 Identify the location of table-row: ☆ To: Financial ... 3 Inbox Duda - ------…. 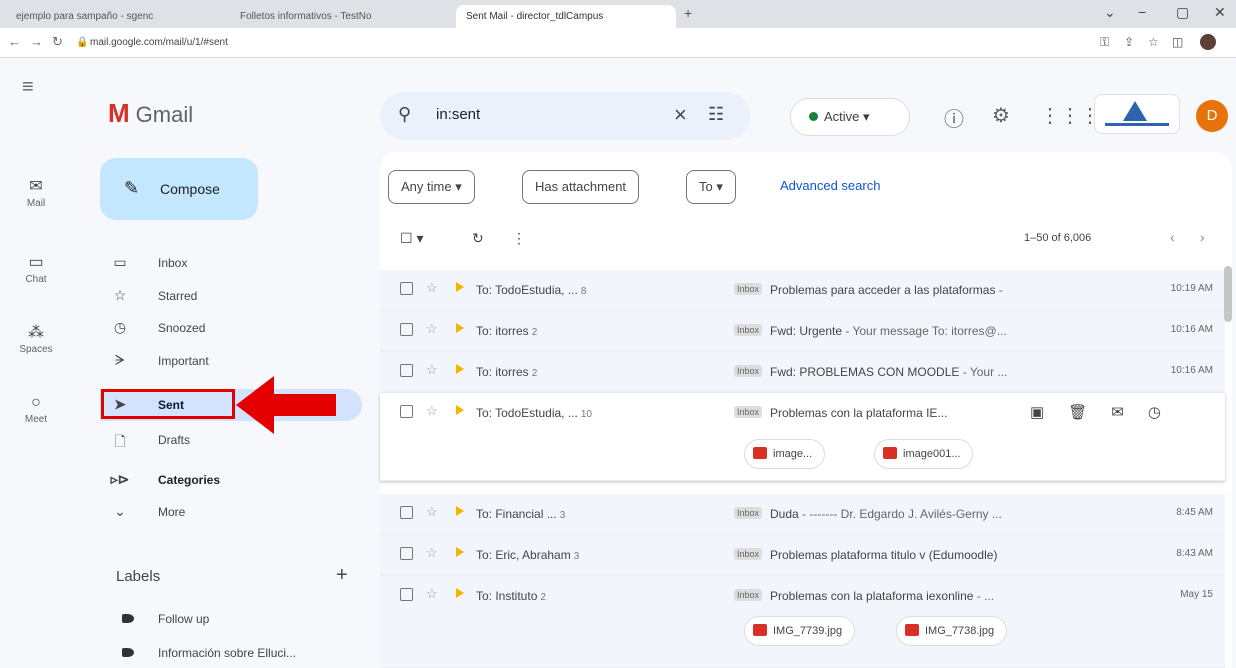
(802, 514).